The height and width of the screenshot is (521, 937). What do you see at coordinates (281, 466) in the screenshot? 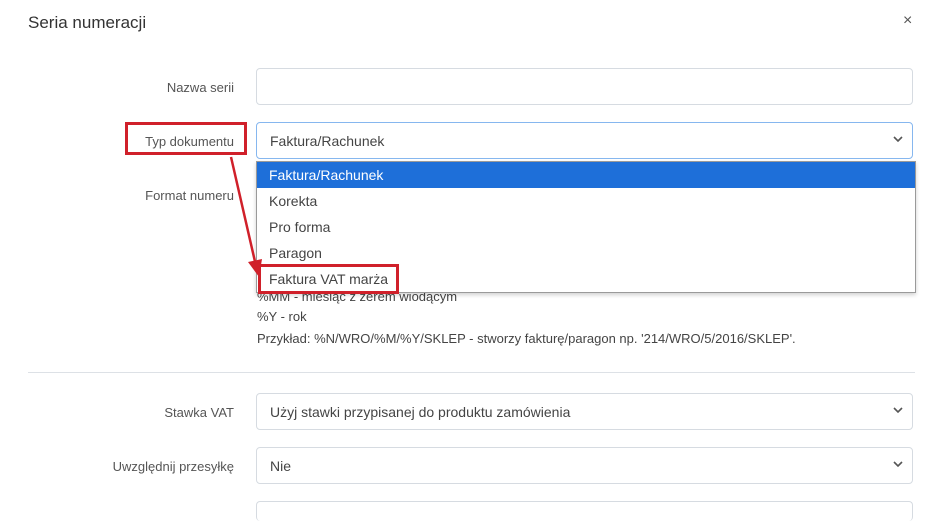
I see `shipping-value: Nie` at bounding box center [281, 466].